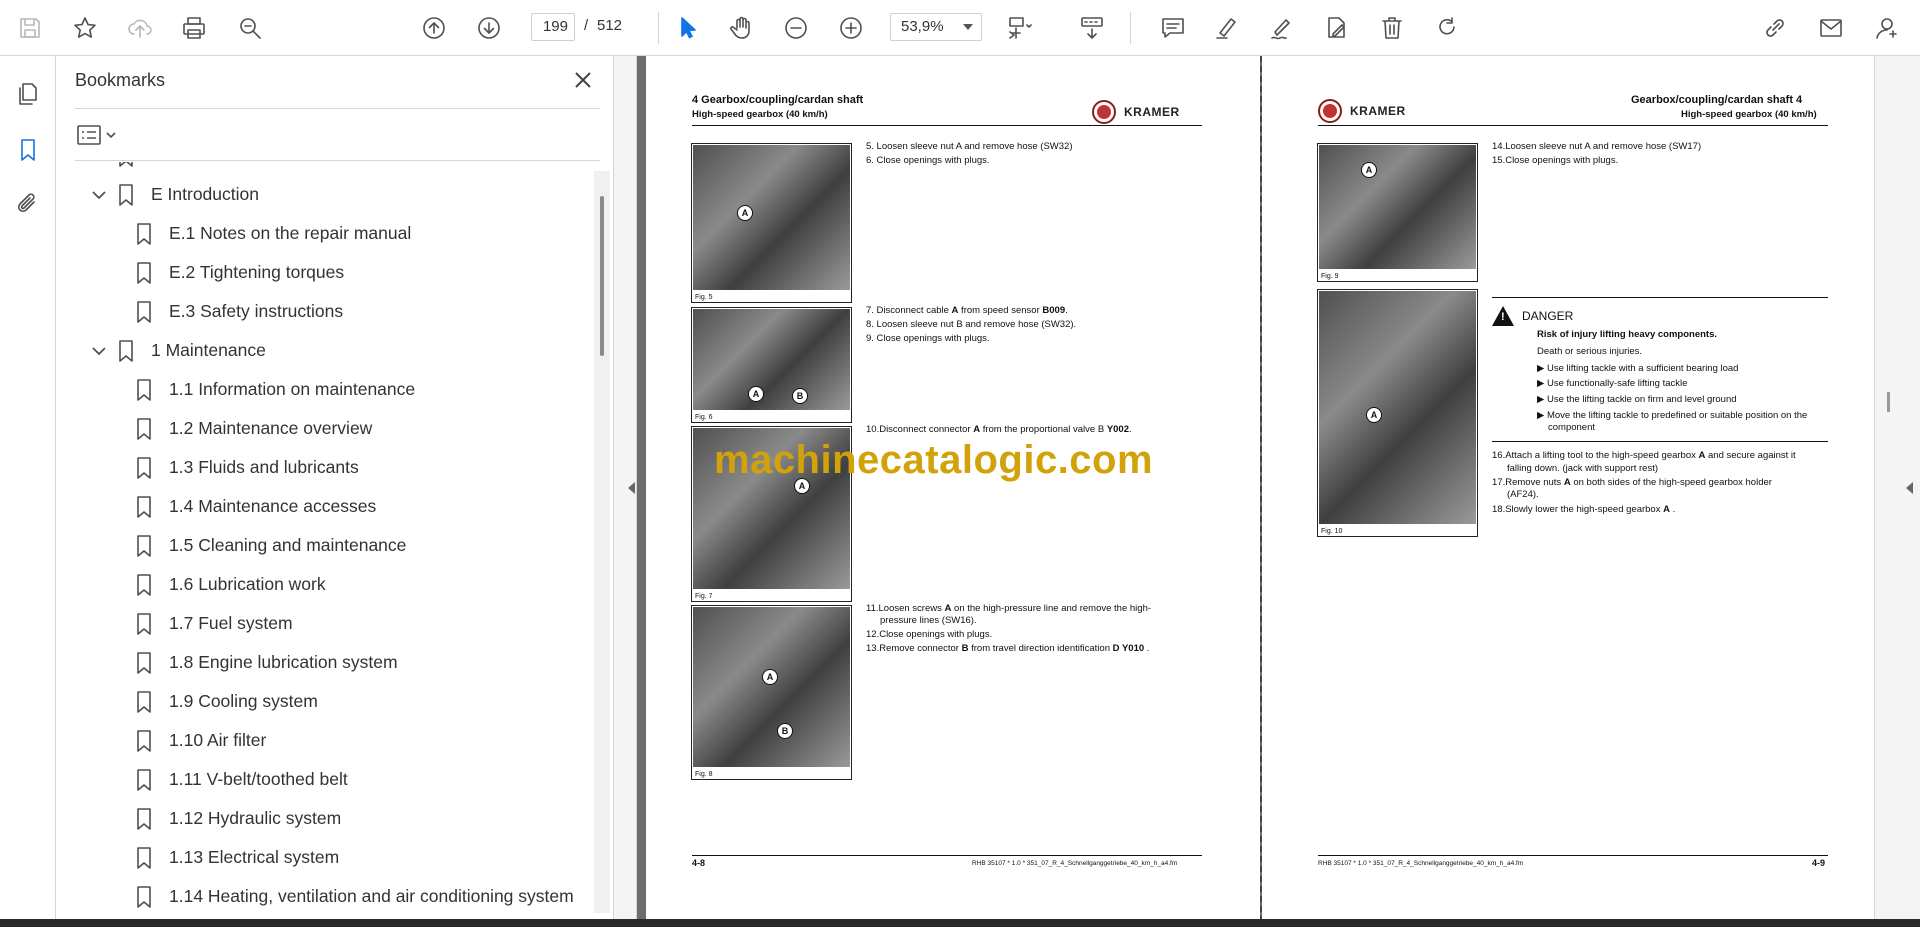  Describe the element at coordinates (28, 150) in the screenshot. I see `bookmarks-icon` at that location.